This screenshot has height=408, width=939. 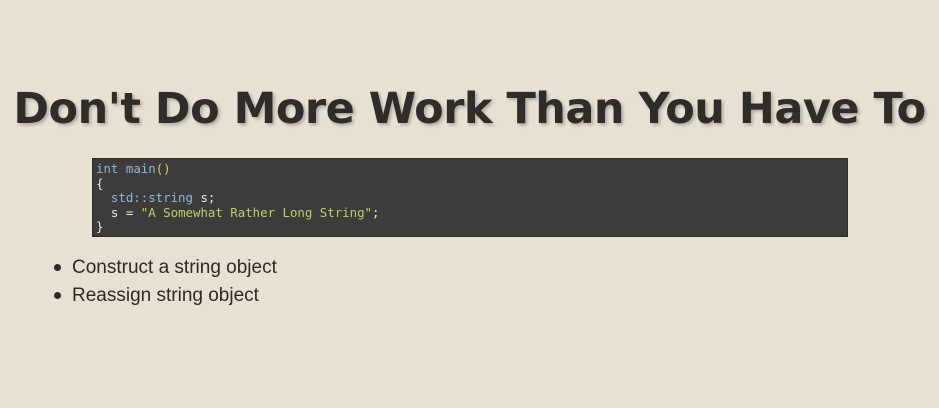 What do you see at coordinates (163, 168) in the screenshot?
I see `code-parens: ()` at bounding box center [163, 168].